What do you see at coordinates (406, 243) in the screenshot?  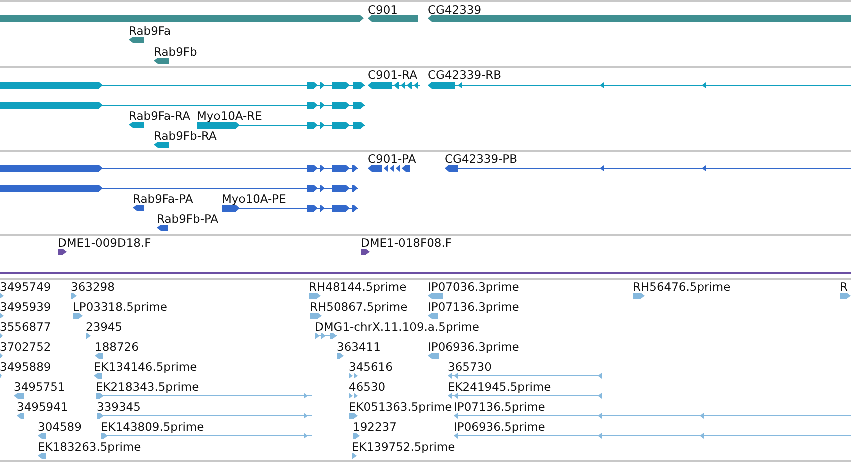 I see `feature-label: DME1-018F08.F` at bounding box center [406, 243].